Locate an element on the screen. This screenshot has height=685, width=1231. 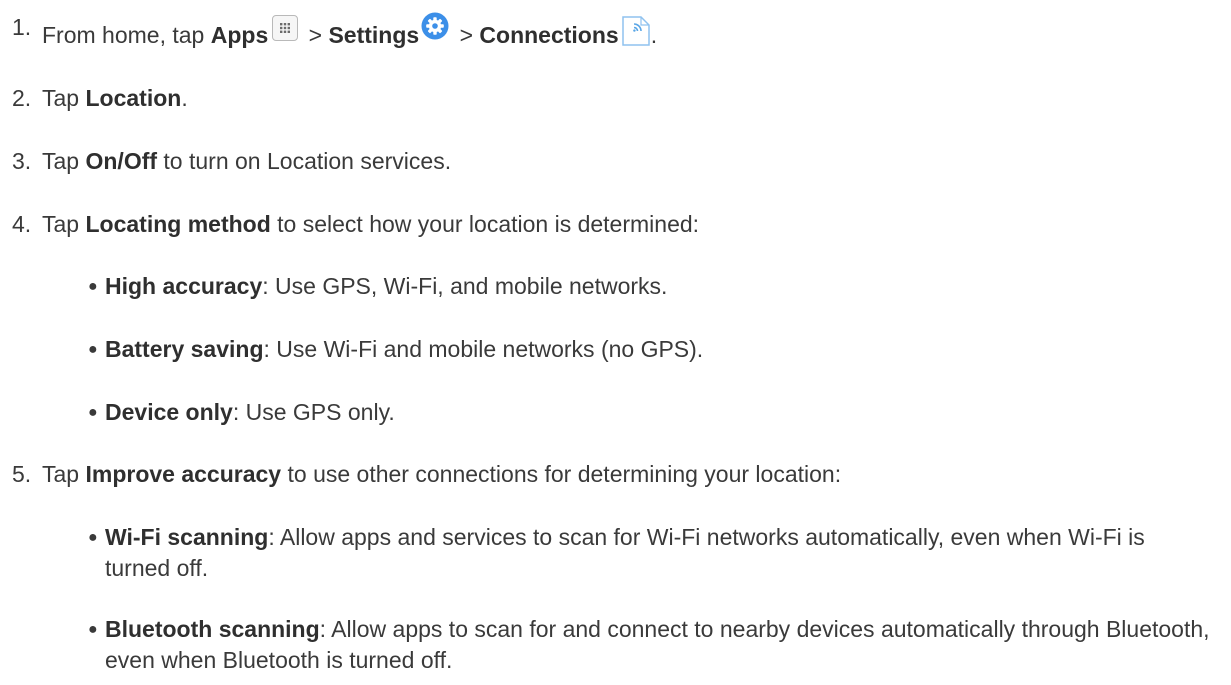
step-suffix: to turn on Location services. is located at coordinates (304, 161).